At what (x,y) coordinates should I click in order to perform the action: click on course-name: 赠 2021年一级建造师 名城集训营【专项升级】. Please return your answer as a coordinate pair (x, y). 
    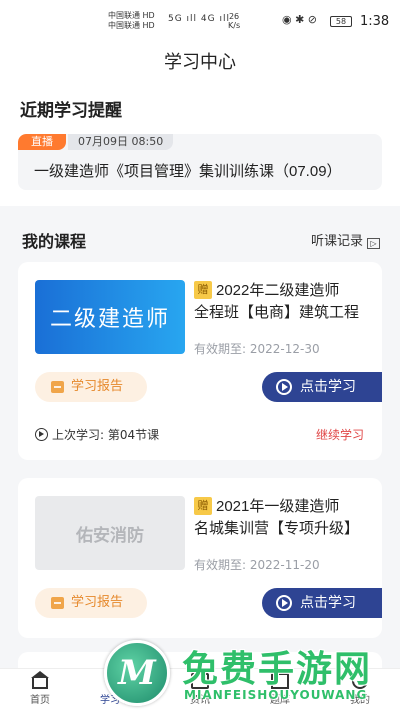
    Looking at the image, I should click on (282, 518).